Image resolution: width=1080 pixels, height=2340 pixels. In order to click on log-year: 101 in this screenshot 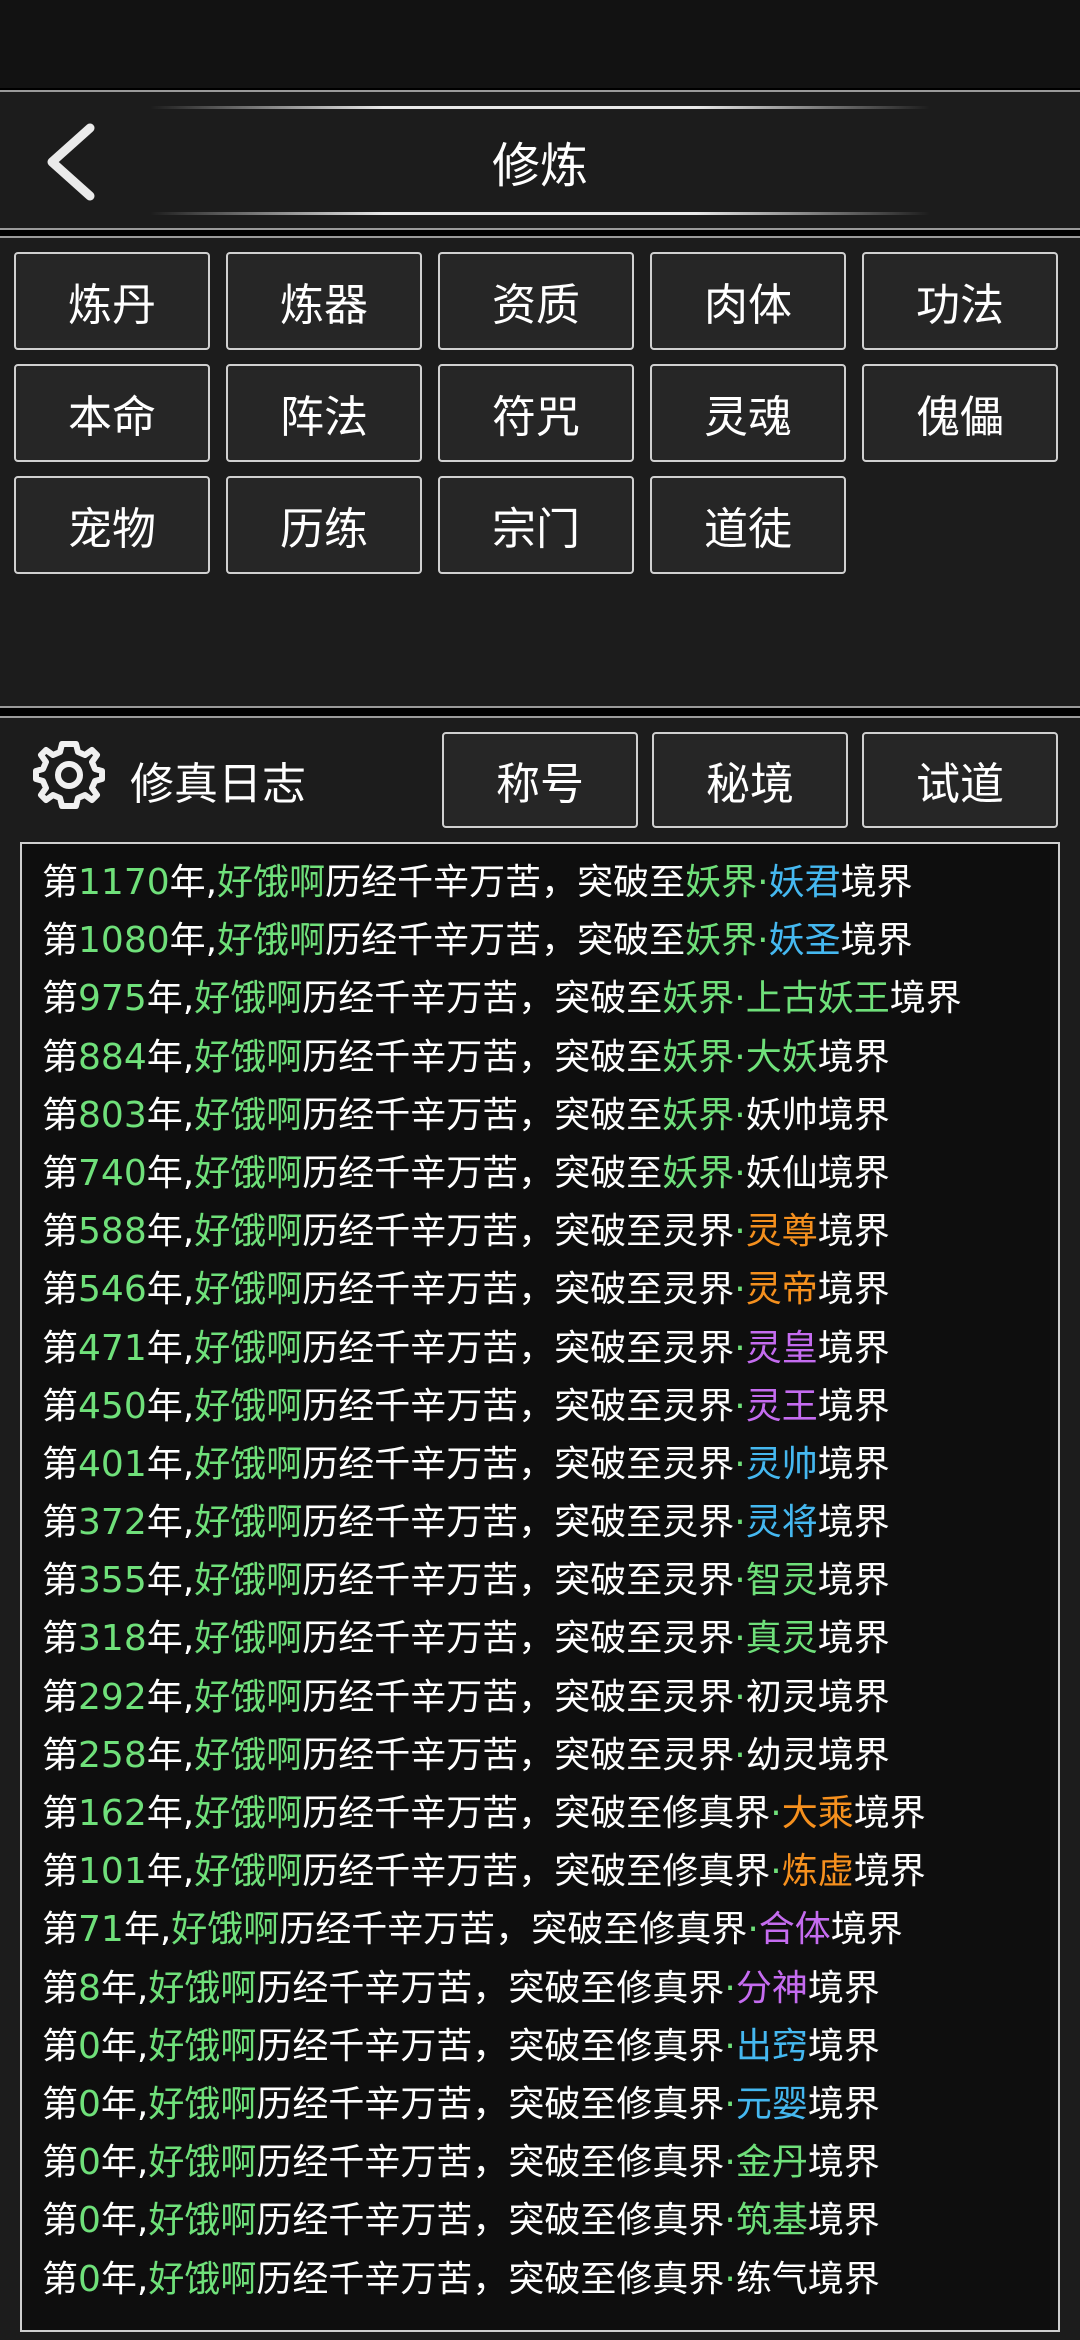, I will do `click(112, 1872)`.